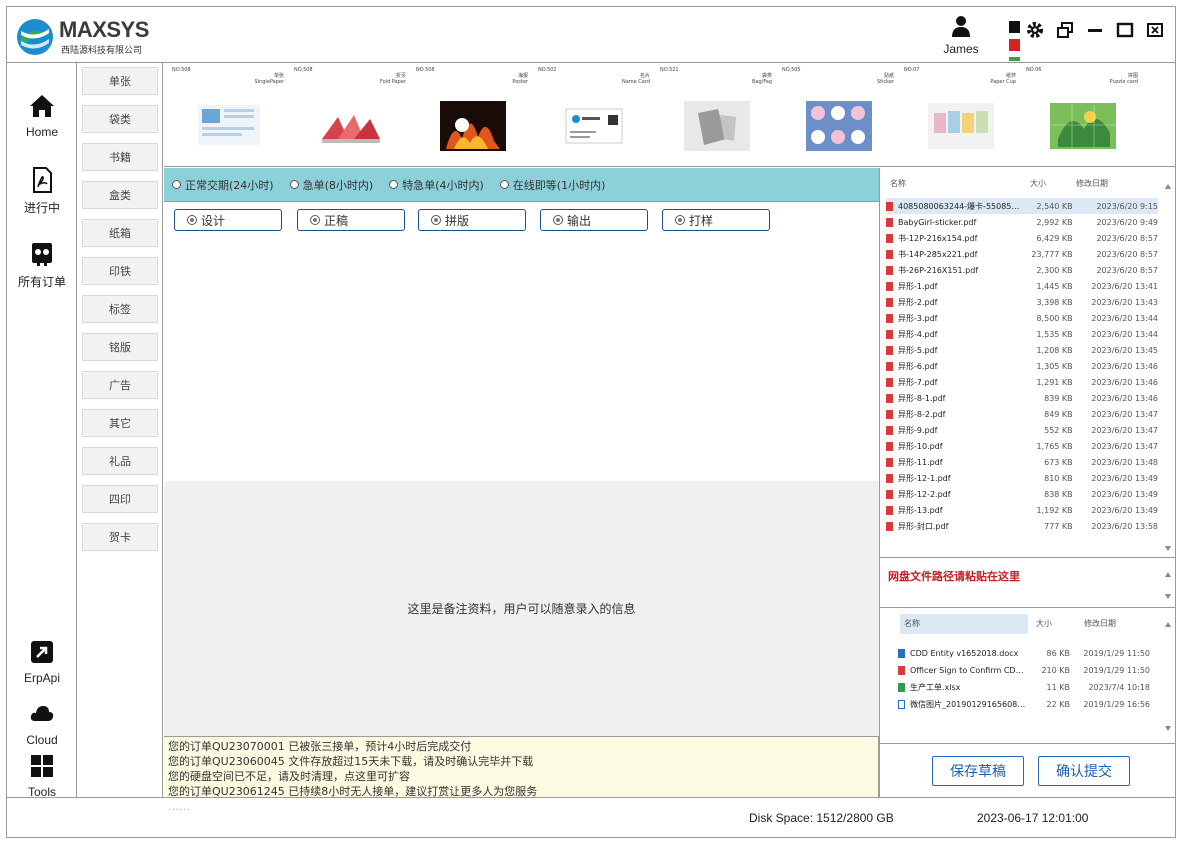 The image size is (1181, 843). Describe the element at coordinates (120, 195) in the screenshot. I see `category-item: 盒类` at that location.